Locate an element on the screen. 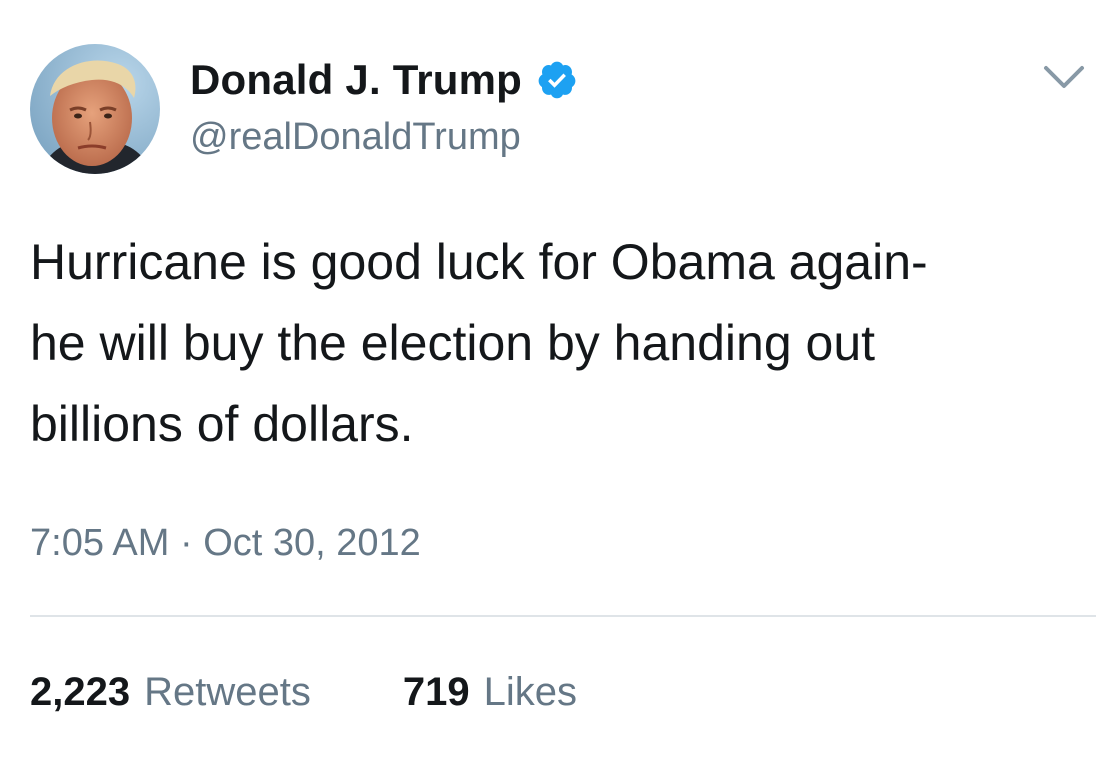 The image size is (1120, 760). tweet-timestamp: 7:05 AM · Oct 30, 2012 is located at coordinates (225, 543).